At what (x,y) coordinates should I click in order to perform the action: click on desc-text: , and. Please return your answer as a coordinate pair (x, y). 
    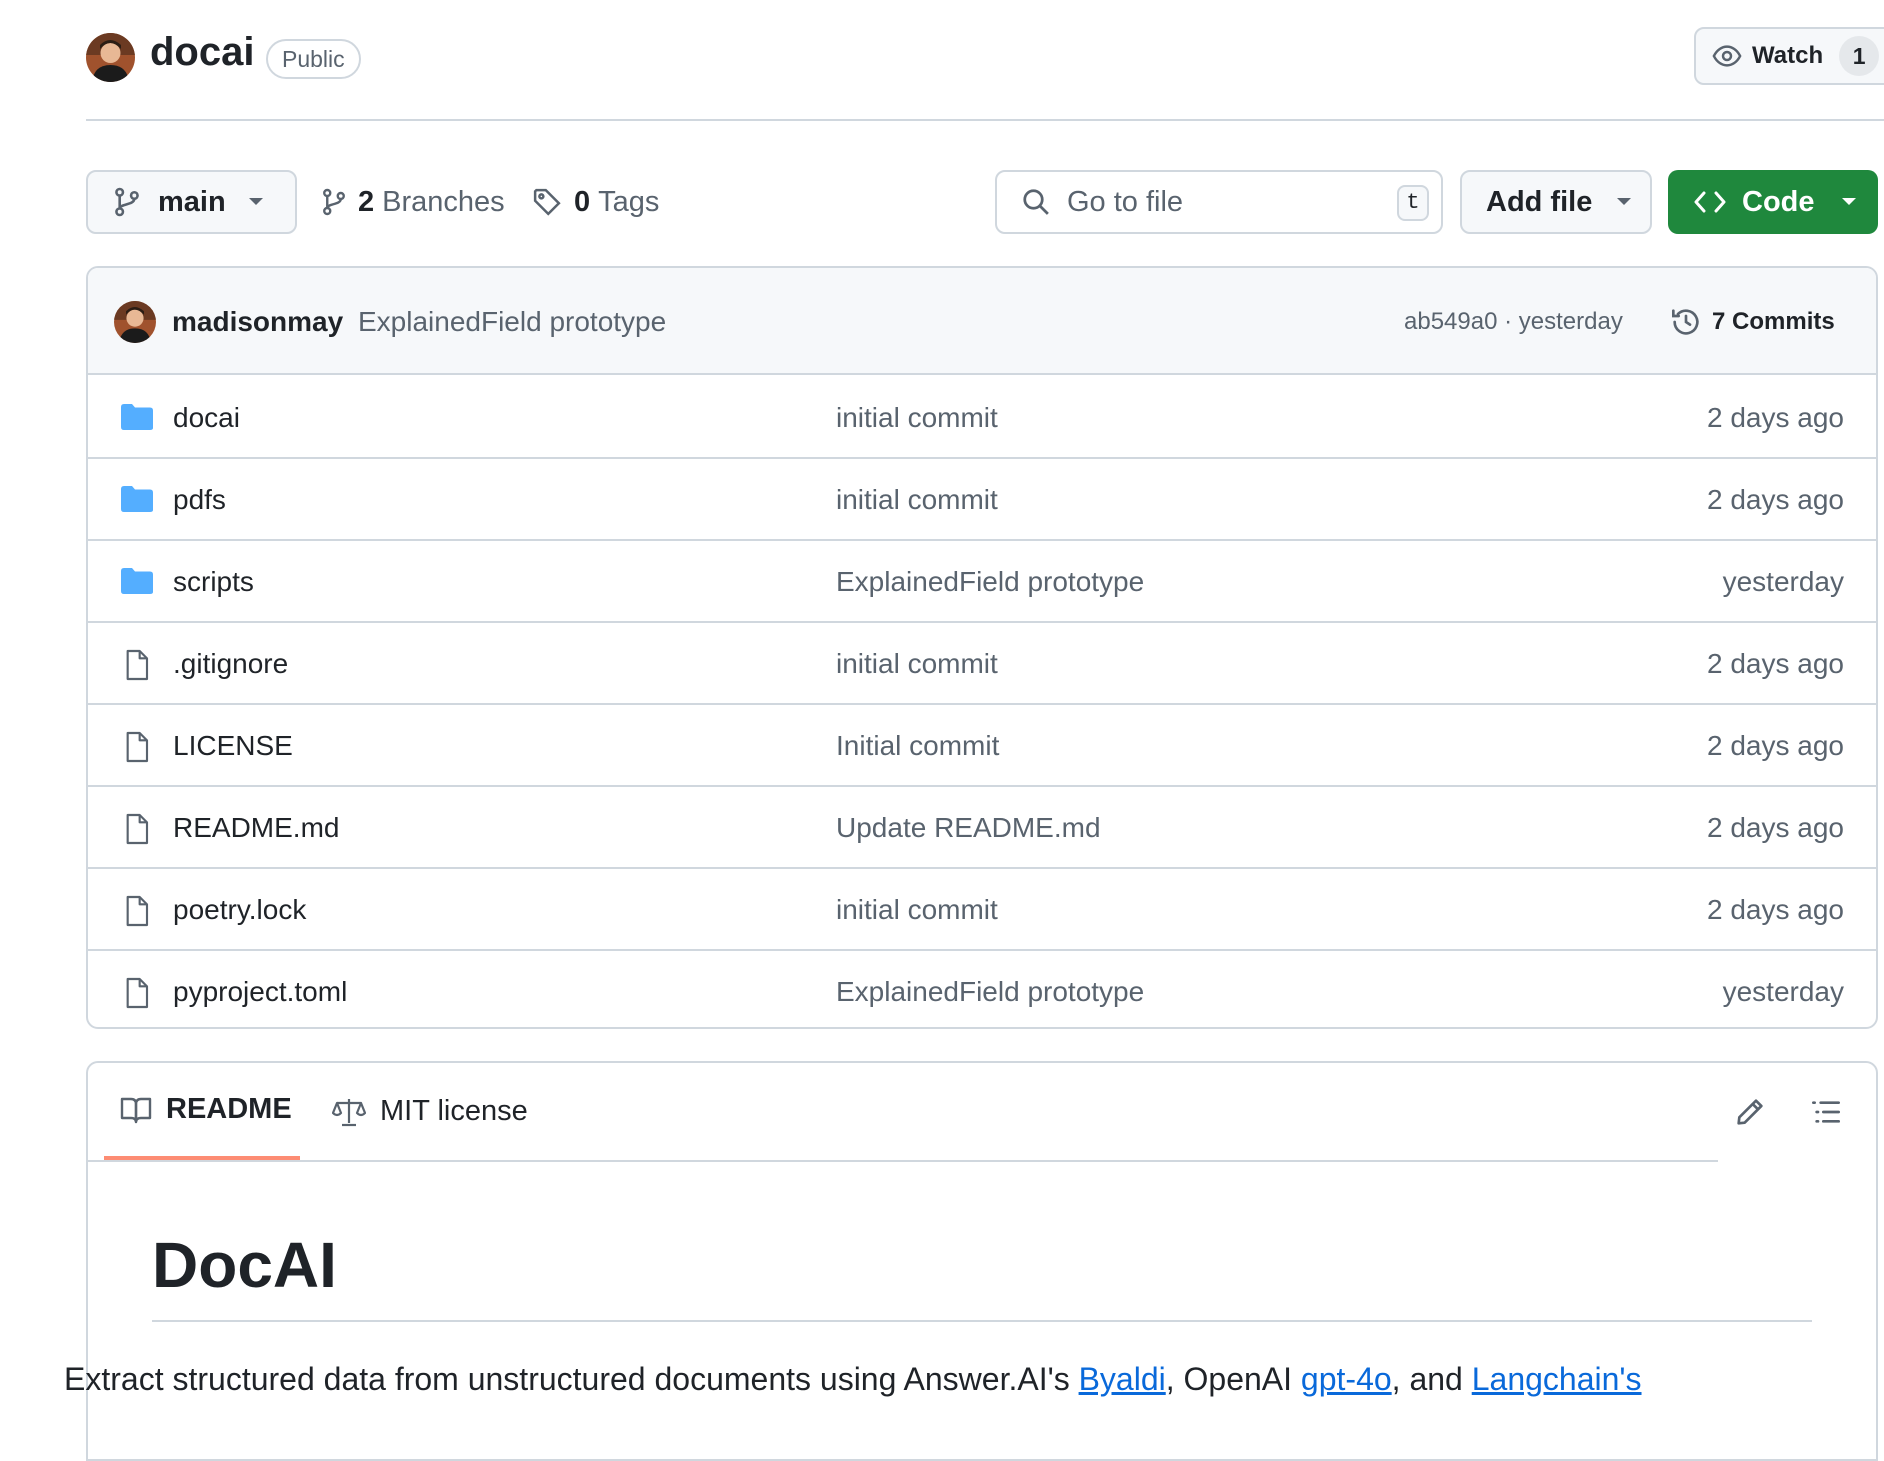
    Looking at the image, I should click on (1431, 1379).